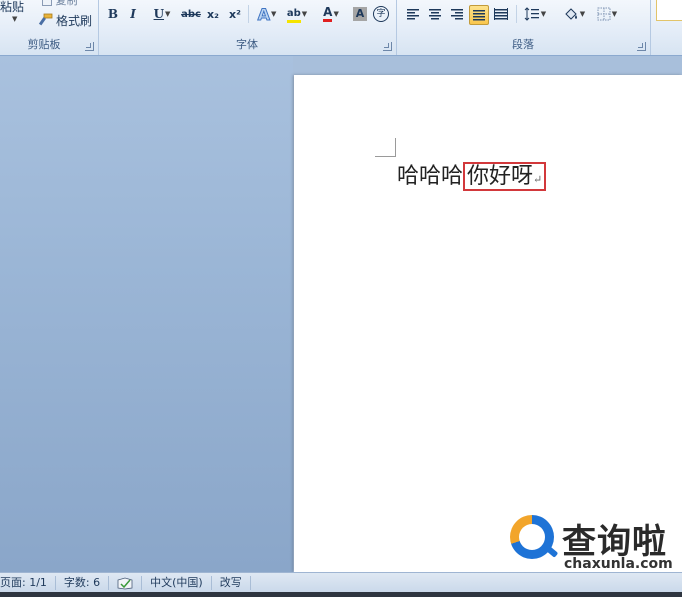  Describe the element at coordinates (641, 46) in the screenshot. I see `paragraph-dialog-launcher` at that location.